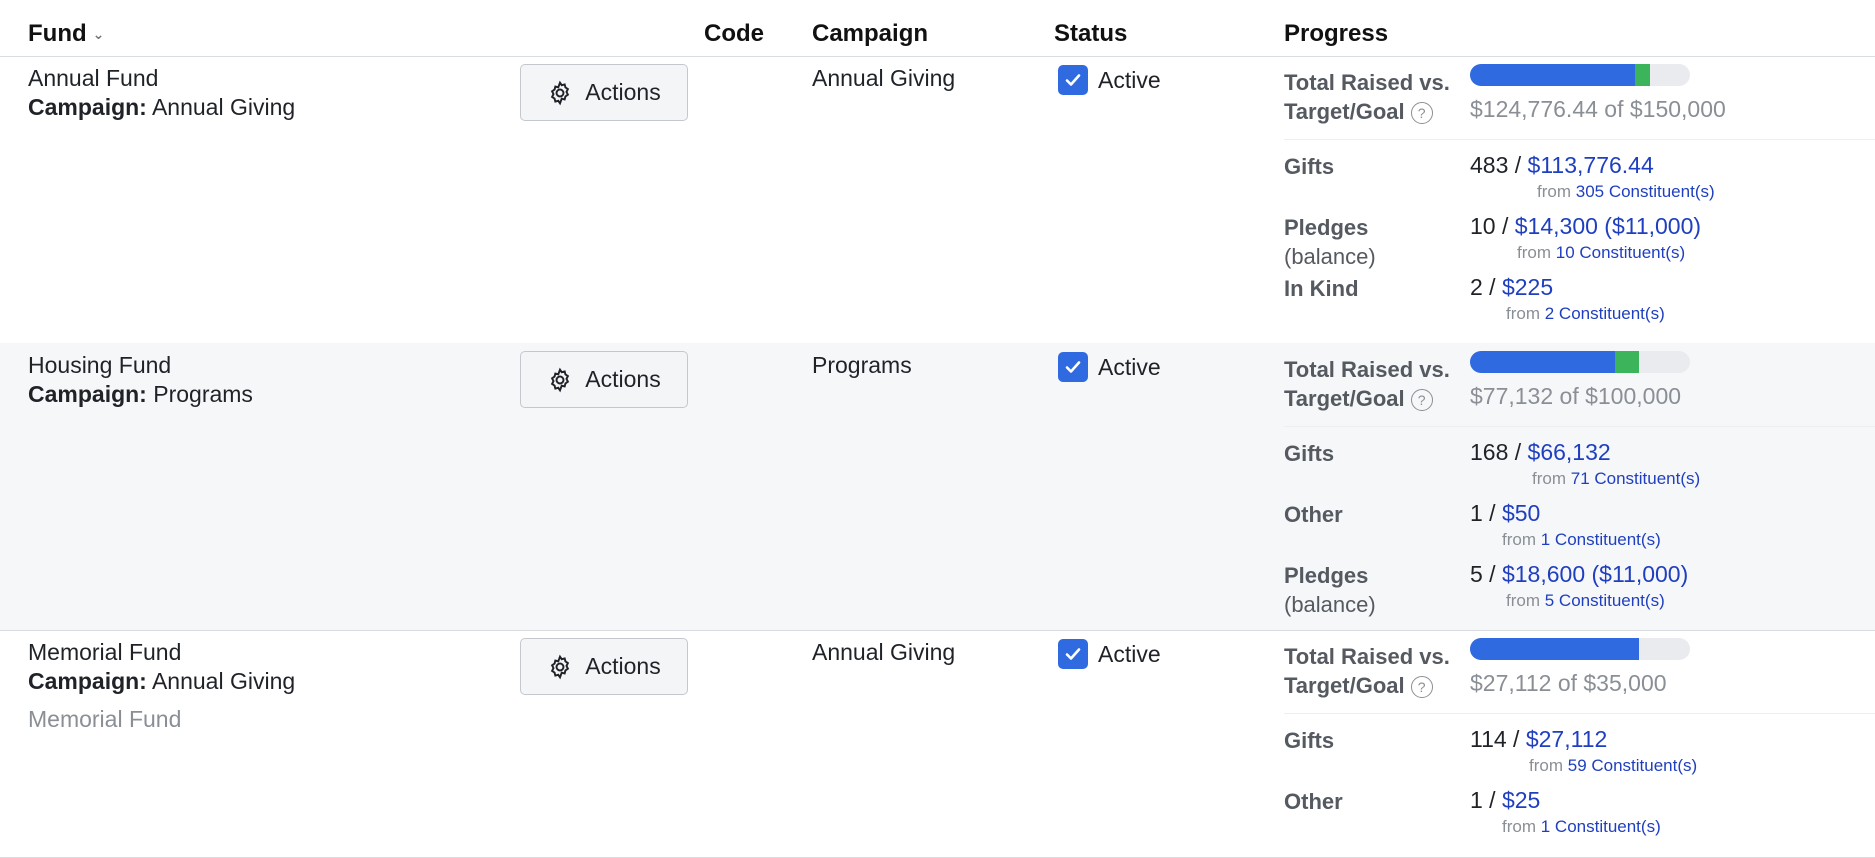  Describe the element at coordinates (66, 34) in the screenshot. I see `column-header-fund: Fund ⌄` at that location.